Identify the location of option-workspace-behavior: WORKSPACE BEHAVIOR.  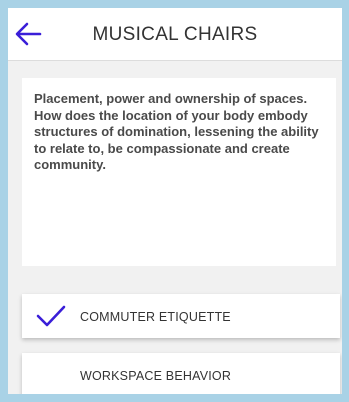
(181, 373).